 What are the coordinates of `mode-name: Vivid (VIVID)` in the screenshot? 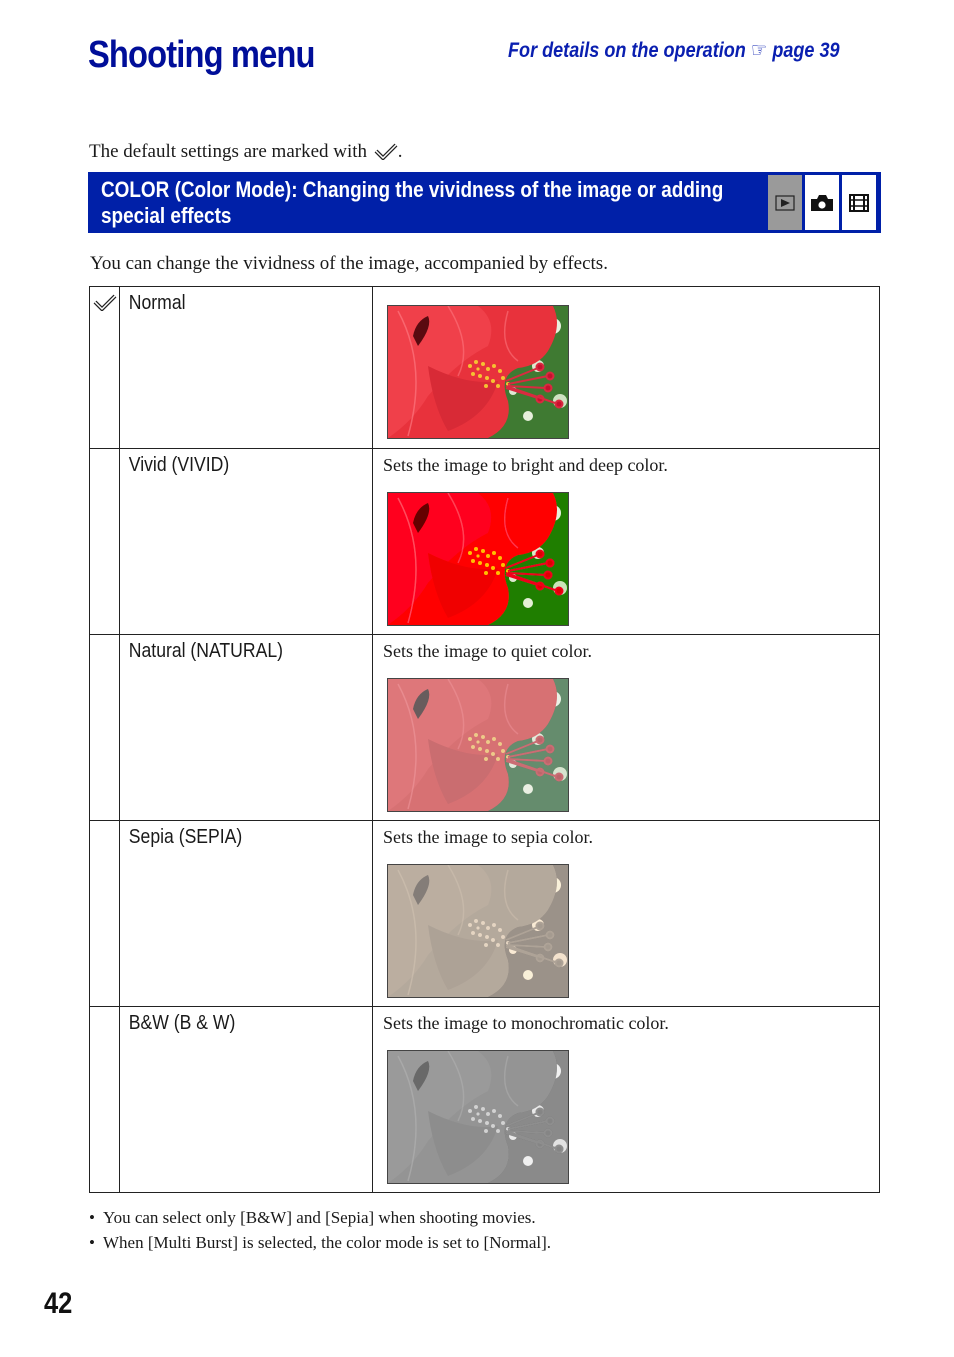 It's located at (179, 465).